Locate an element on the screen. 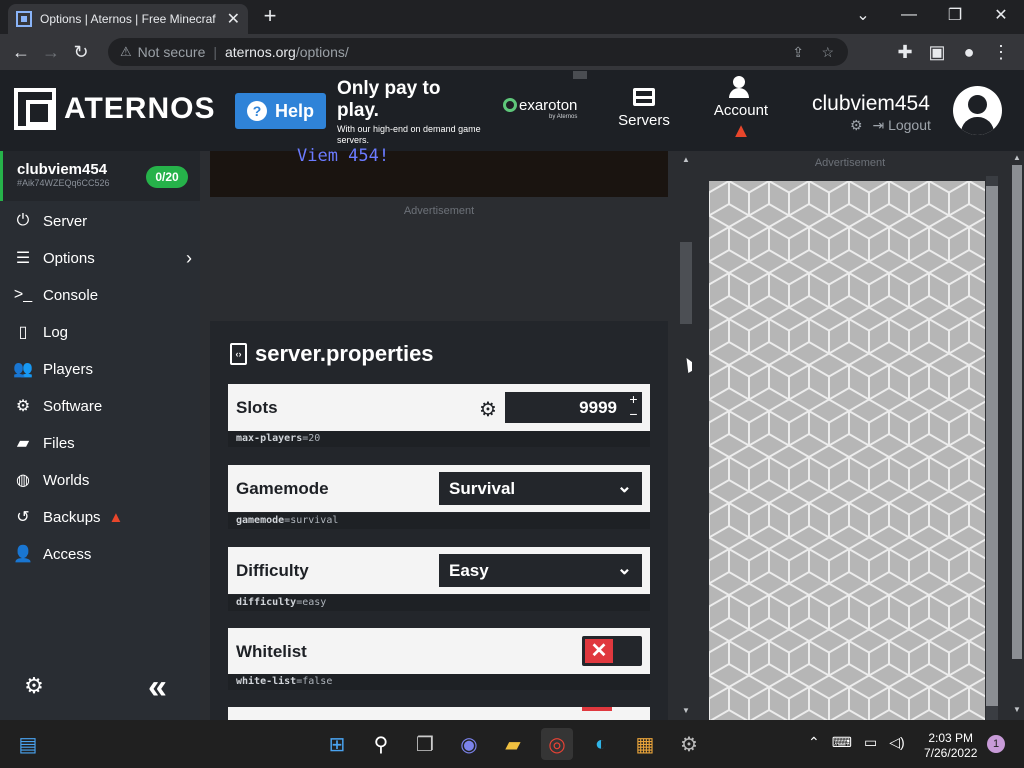 The image size is (1024, 768). account-link: Account ▲ is located at coordinates (741, 108).